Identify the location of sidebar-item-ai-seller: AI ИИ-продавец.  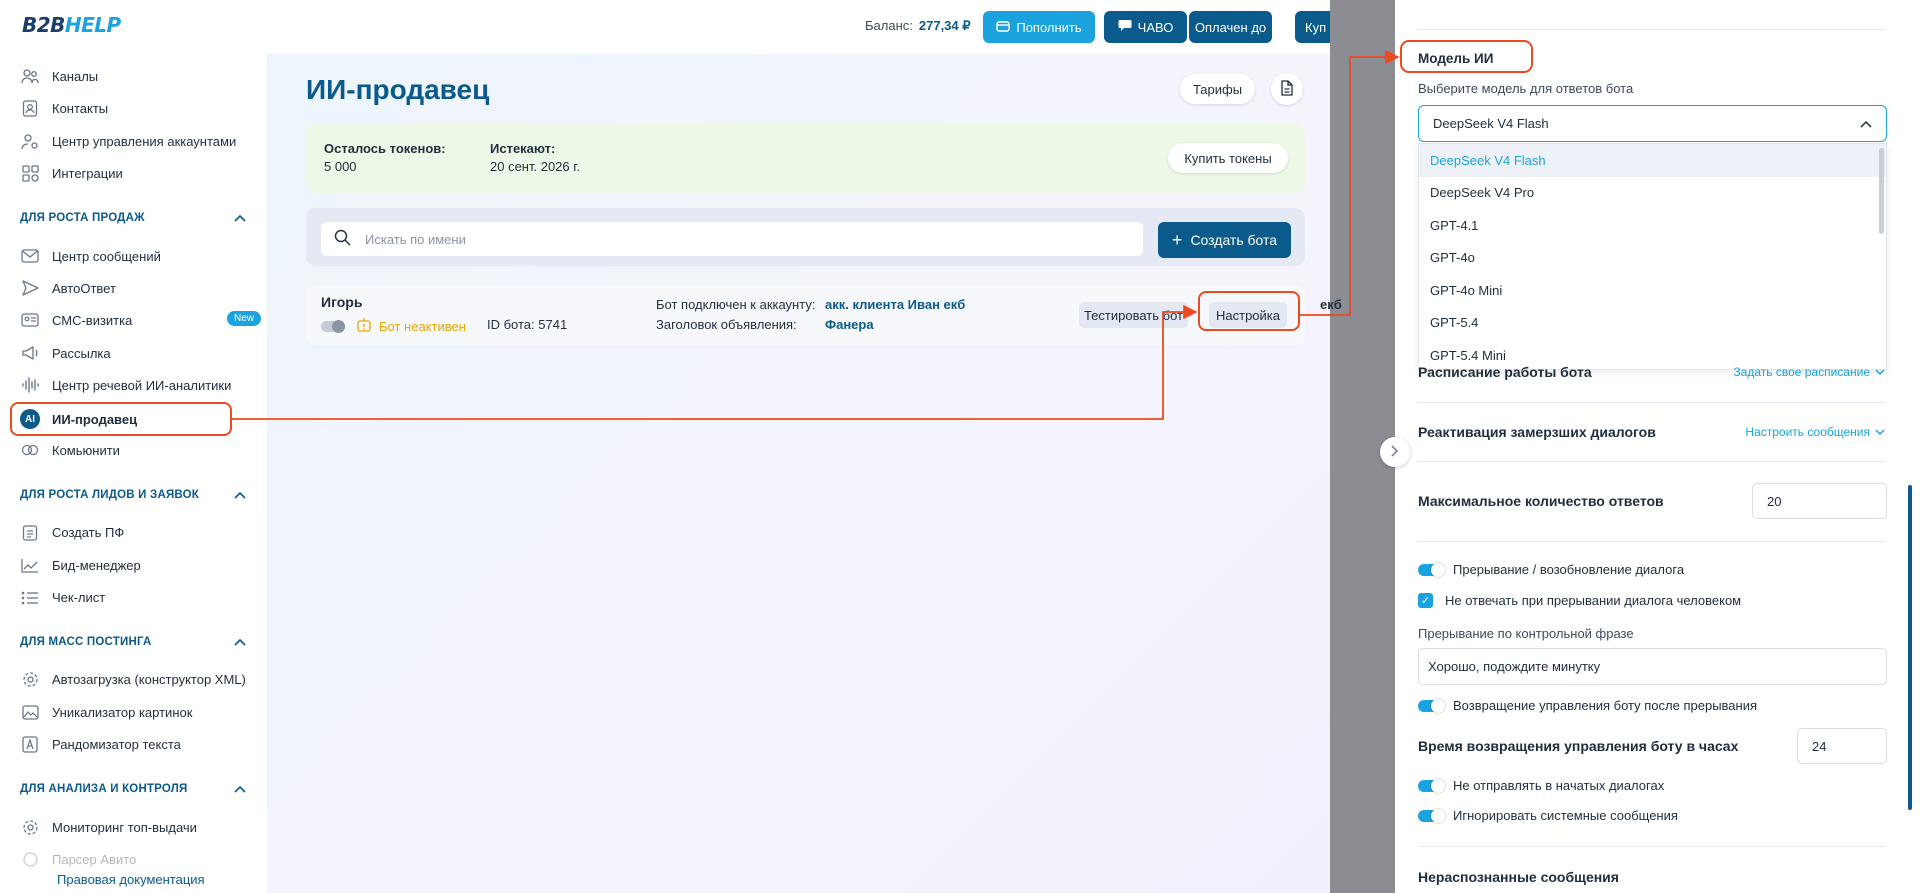
(78, 419).